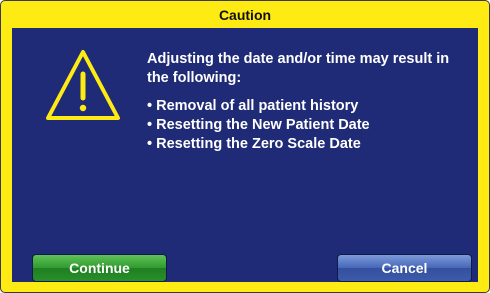  What do you see at coordinates (309, 106) in the screenshot?
I see `consequence-item: Removal of all patient history` at bounding box center [309, 106].